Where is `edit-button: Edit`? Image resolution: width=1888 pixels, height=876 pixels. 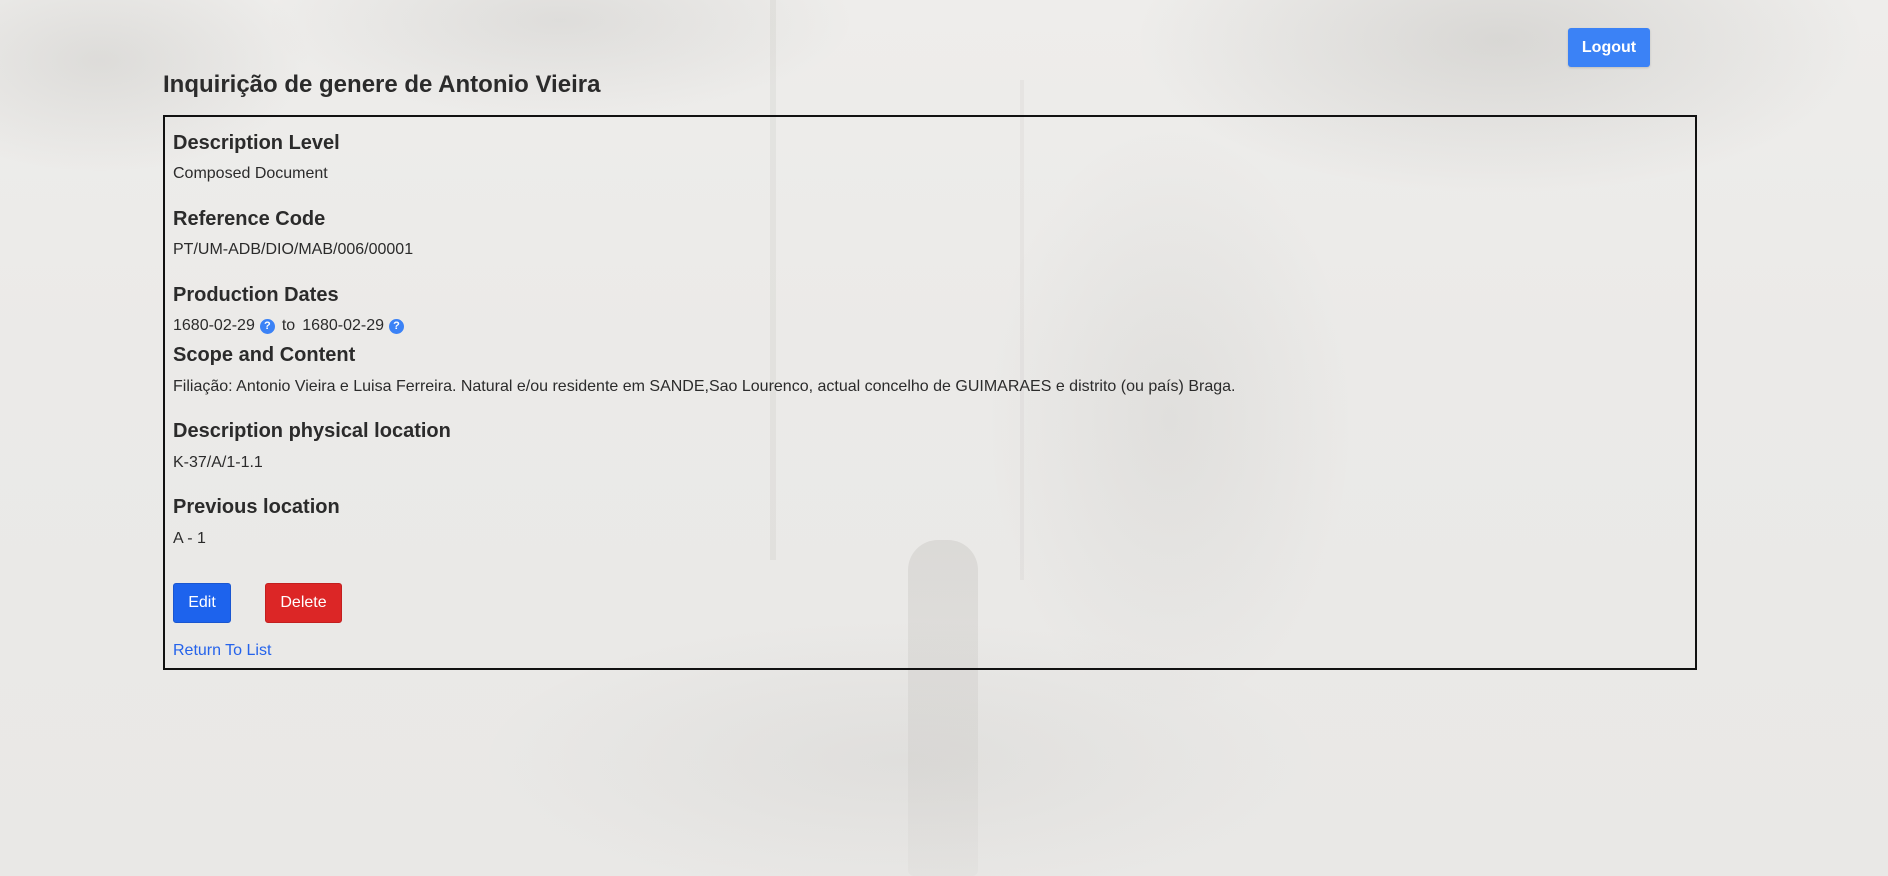 edit-button: Edit is located at coordinates (202, 603).